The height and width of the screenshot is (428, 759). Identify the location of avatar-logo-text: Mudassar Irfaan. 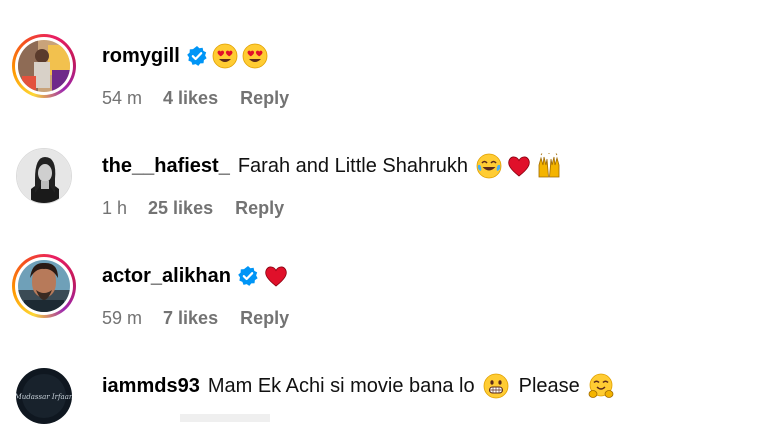
(44, 397).